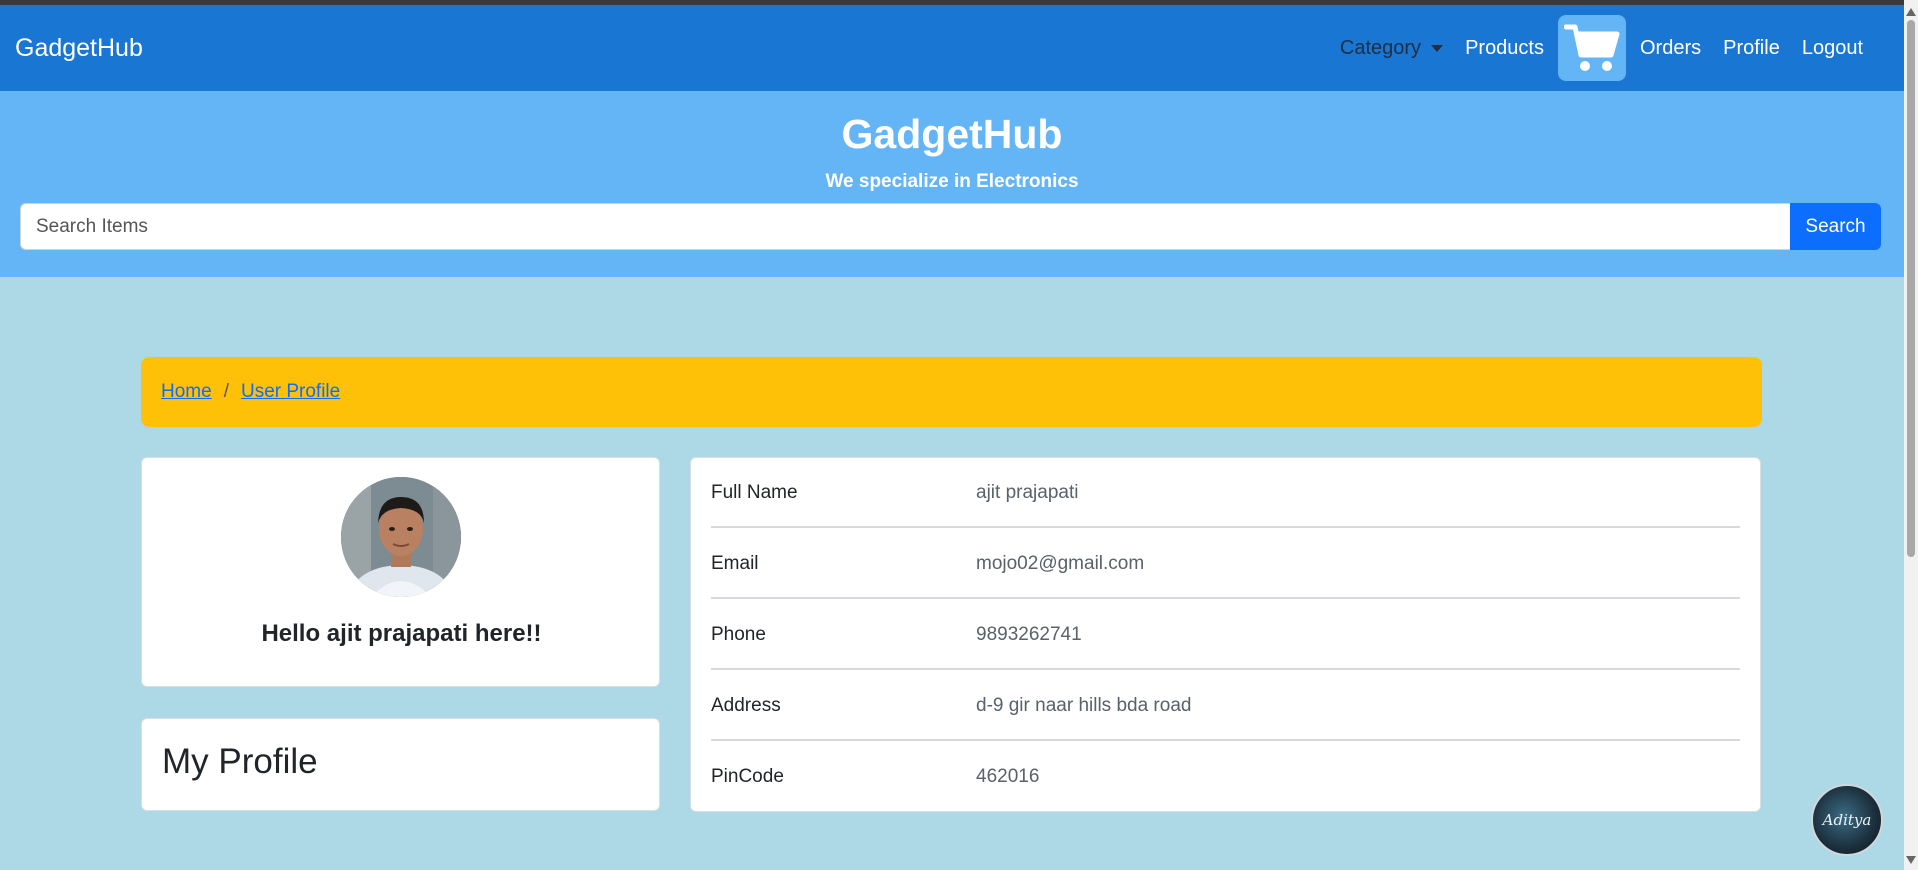  I want to click on nav-orders-link: Orders, so click(1670, 48).